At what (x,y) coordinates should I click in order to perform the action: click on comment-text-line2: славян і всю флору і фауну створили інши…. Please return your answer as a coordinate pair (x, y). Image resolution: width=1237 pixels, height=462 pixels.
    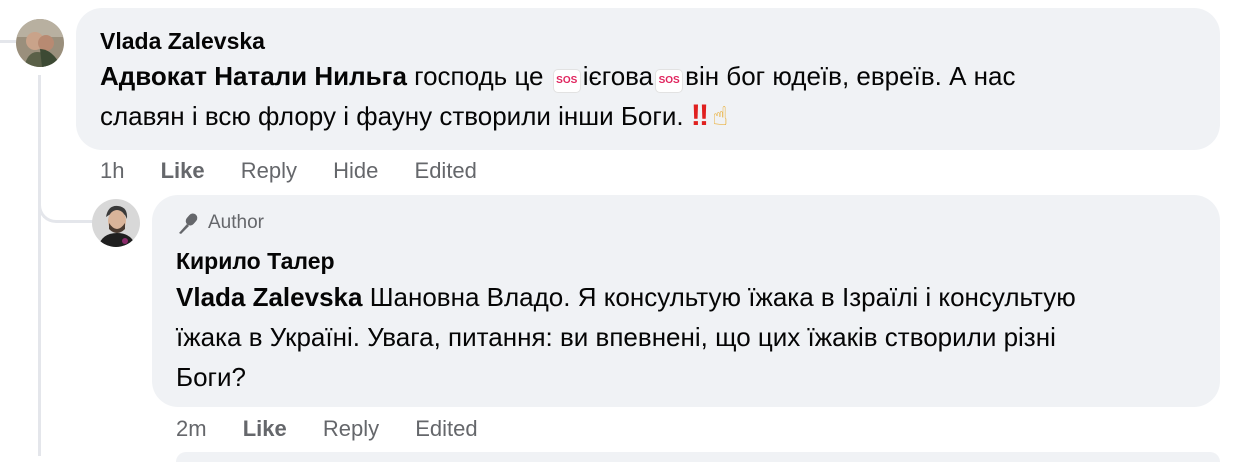
    Looking at the image, I should click on (395, 116).